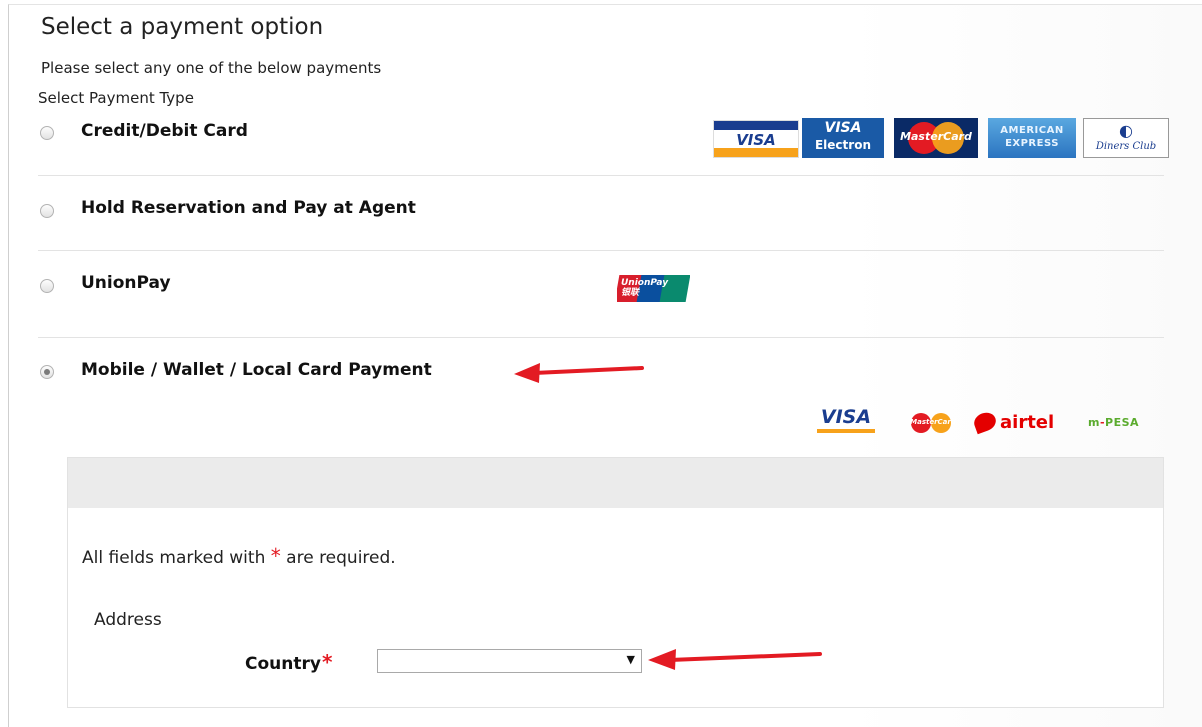 This screenshot has width=1202, height=727. What do you see at coordinates (289, 662) in the screenshot?
I see `country-label: Country*` at bounding box center [289, 662].